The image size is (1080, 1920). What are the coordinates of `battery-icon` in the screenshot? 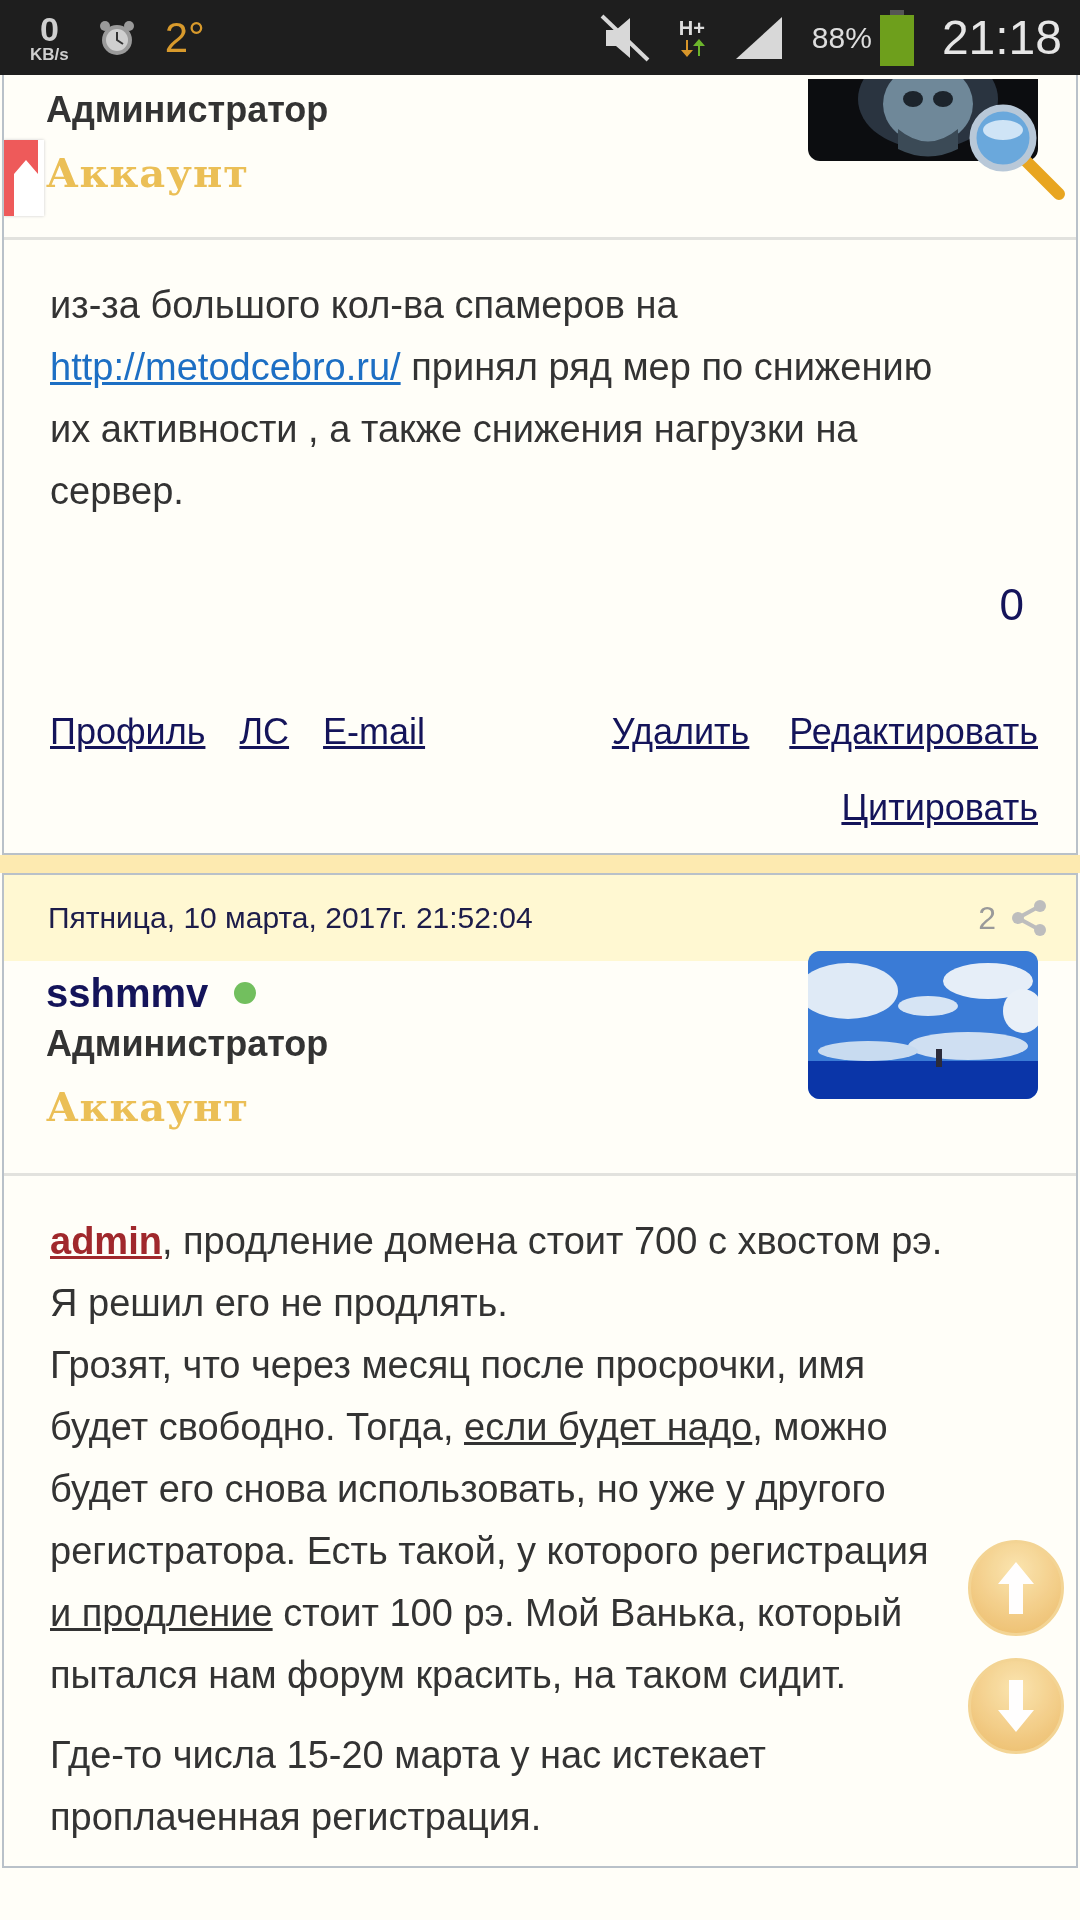 It's located at (896, 37).